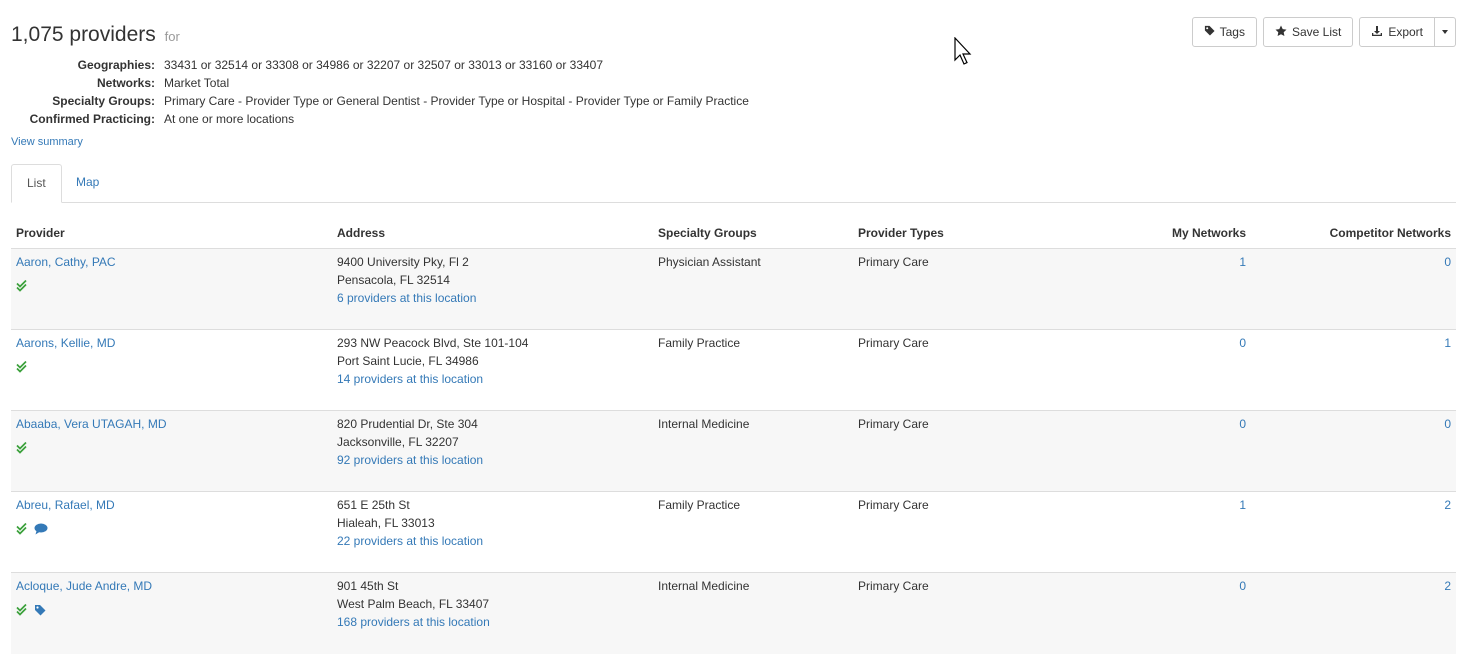 This screenshot has height=654, width=1475. What do you see at coordinates (47, 142) in the screenshot?
I see `view-summary-link: View summary` at bounding box center [47, 142].